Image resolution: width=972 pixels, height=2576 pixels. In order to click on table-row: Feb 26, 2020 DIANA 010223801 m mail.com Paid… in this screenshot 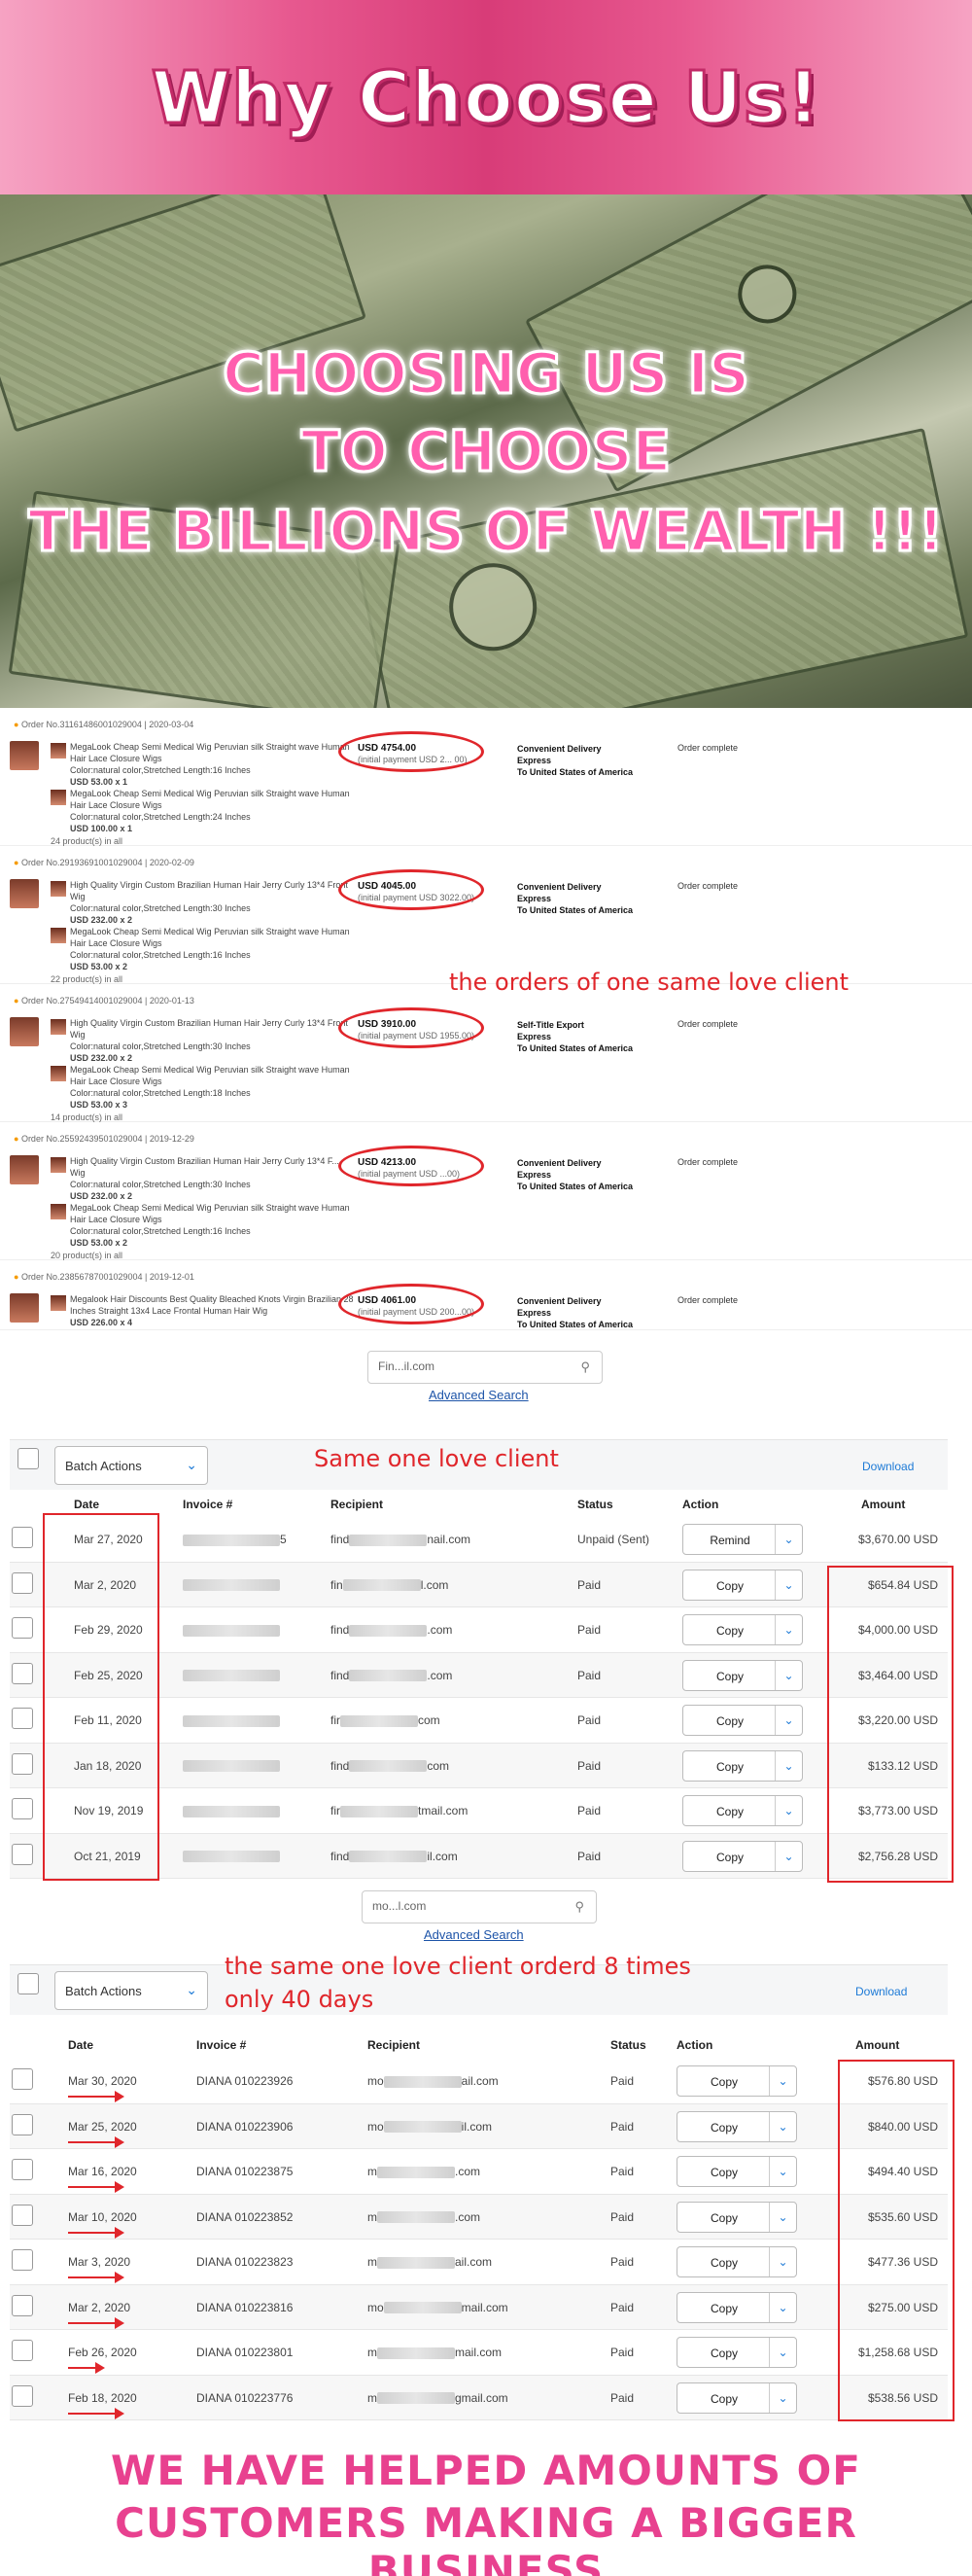, I will do `click(479, 2353)`.